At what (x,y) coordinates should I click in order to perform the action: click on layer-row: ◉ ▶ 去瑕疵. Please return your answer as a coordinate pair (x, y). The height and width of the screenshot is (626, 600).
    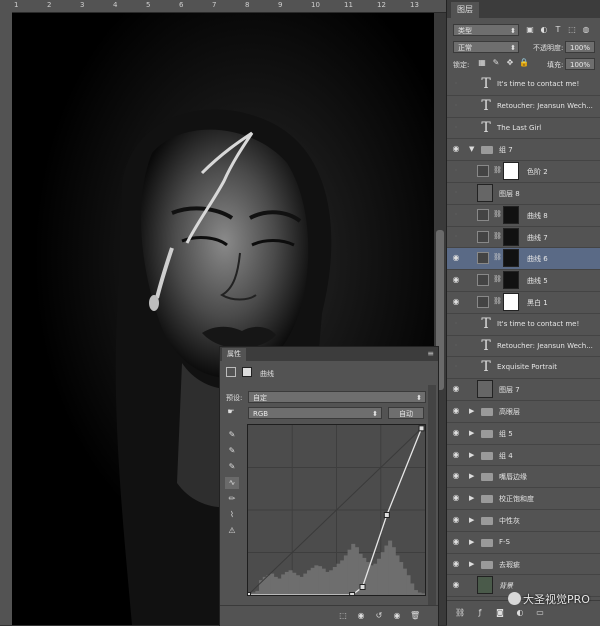
    Looking at the image, I should click on (523, 565).